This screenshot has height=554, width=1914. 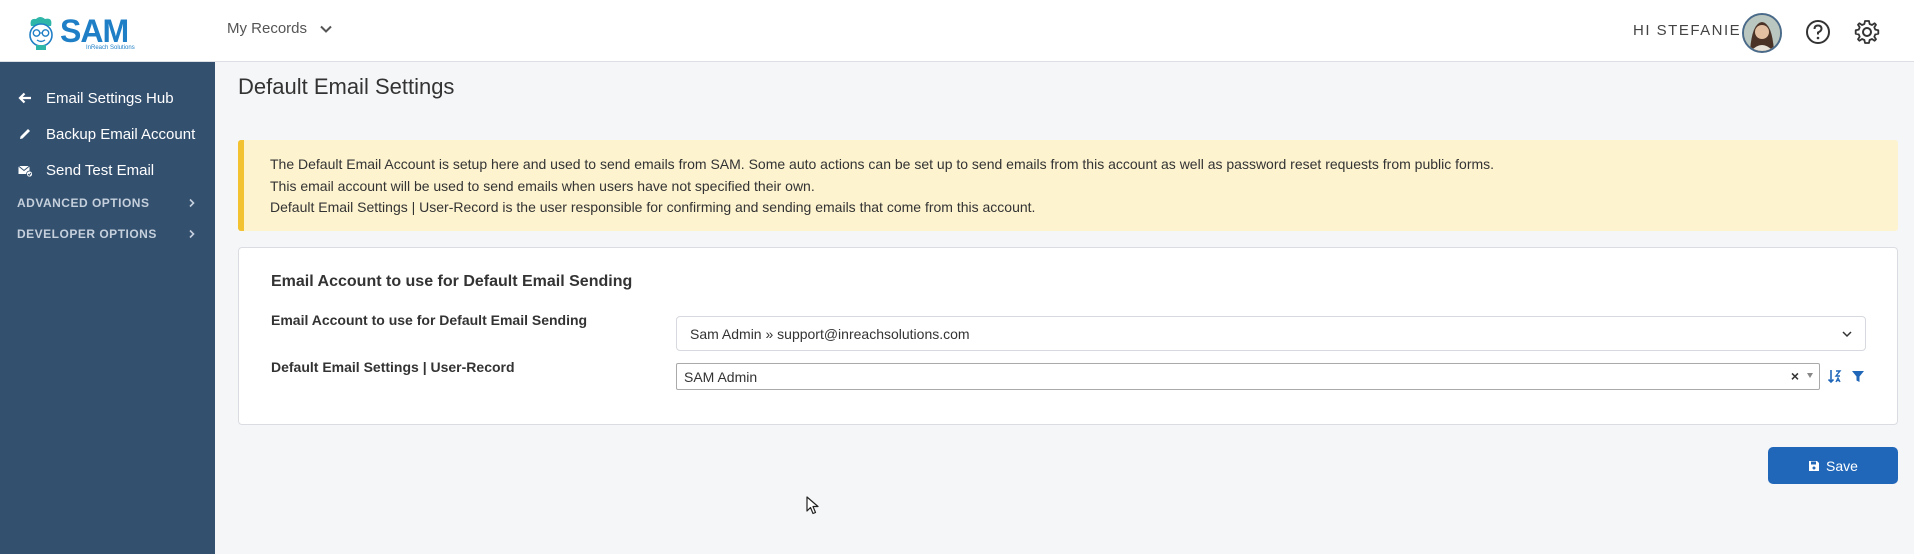 I want to click on email-account-select: Sam Admin » support@inreachsolutions.com, so click(x=1271, y=333).